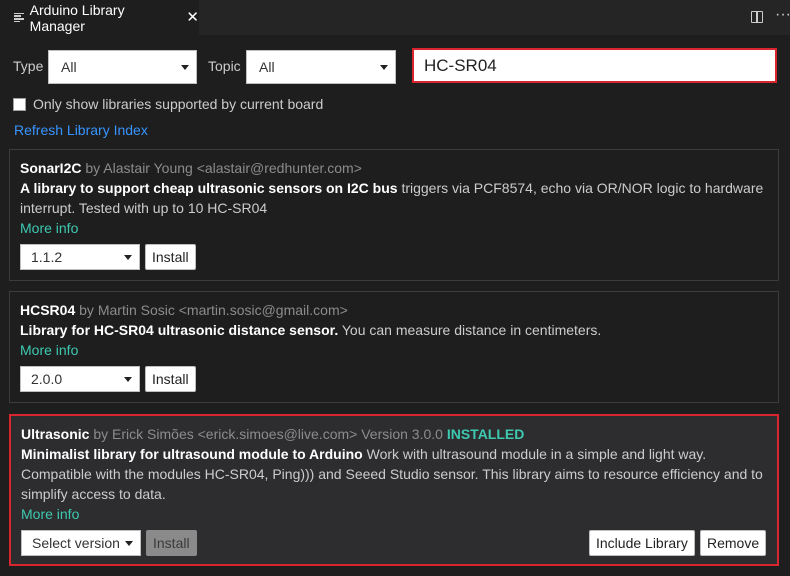  I want to click on version-select: Select version, so click(81, 543).